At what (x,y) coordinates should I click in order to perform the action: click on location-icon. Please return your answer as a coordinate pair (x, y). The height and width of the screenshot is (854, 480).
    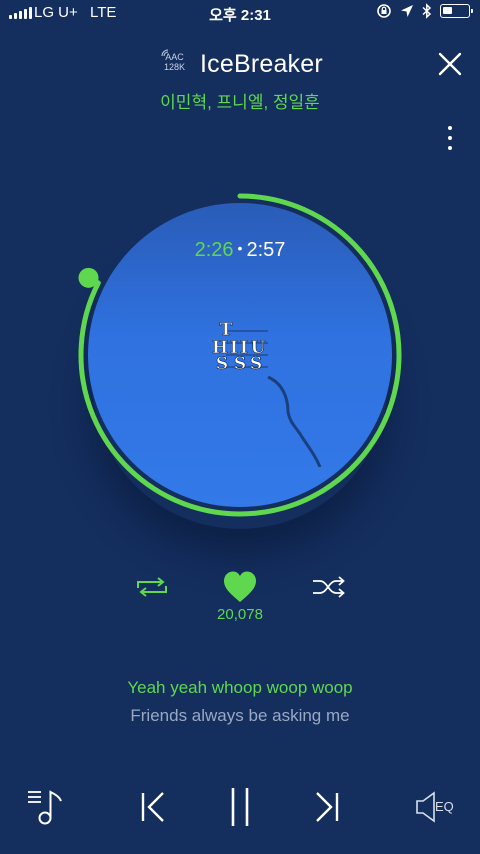
    Looking at the image, I should click on (407, 11).